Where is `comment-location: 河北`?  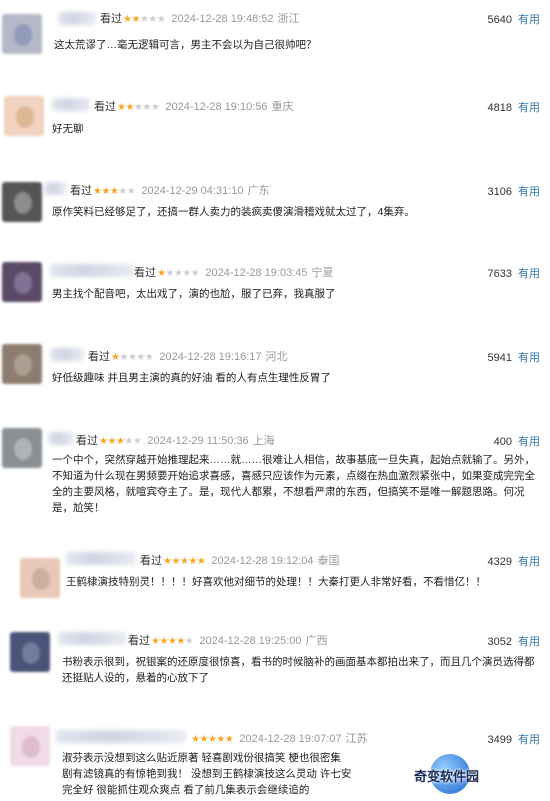 comment-location: 河北 is located at coordinates (276, 357).